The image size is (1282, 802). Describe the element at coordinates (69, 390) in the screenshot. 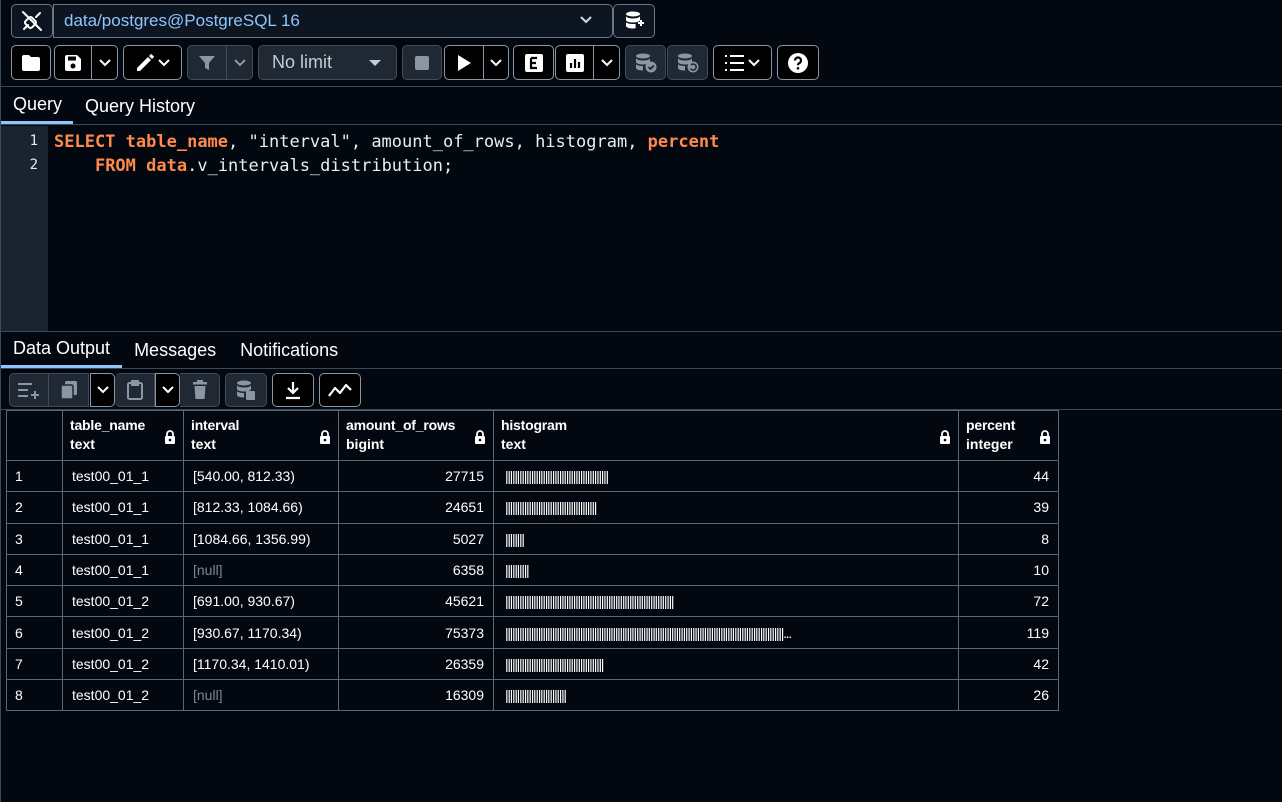

I see `copy-button` at that location.